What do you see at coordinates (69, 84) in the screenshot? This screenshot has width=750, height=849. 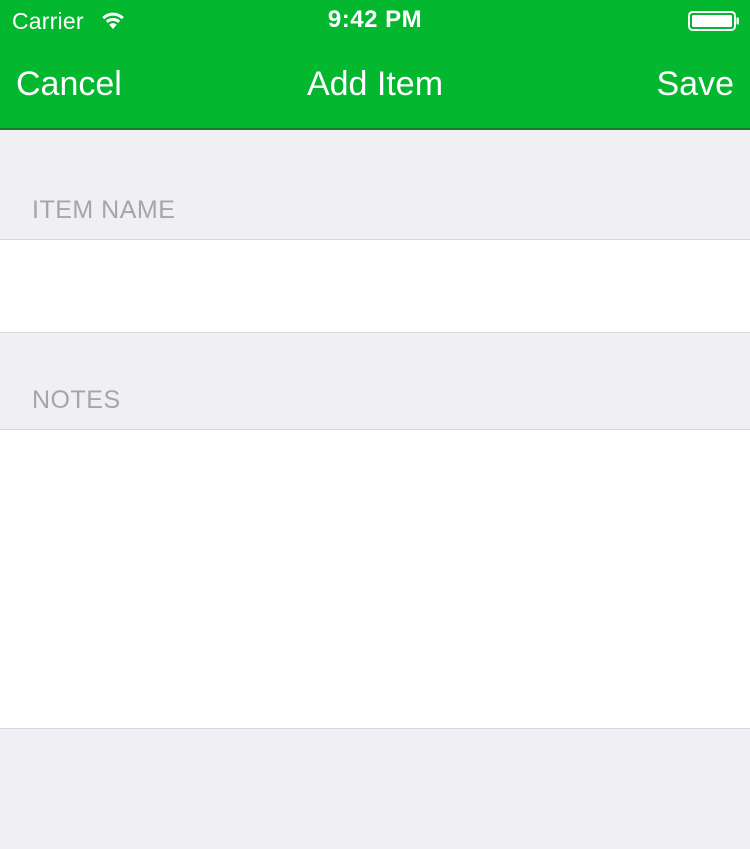 I see `cancel-button: Cancel` at bounding box center [69, 84].